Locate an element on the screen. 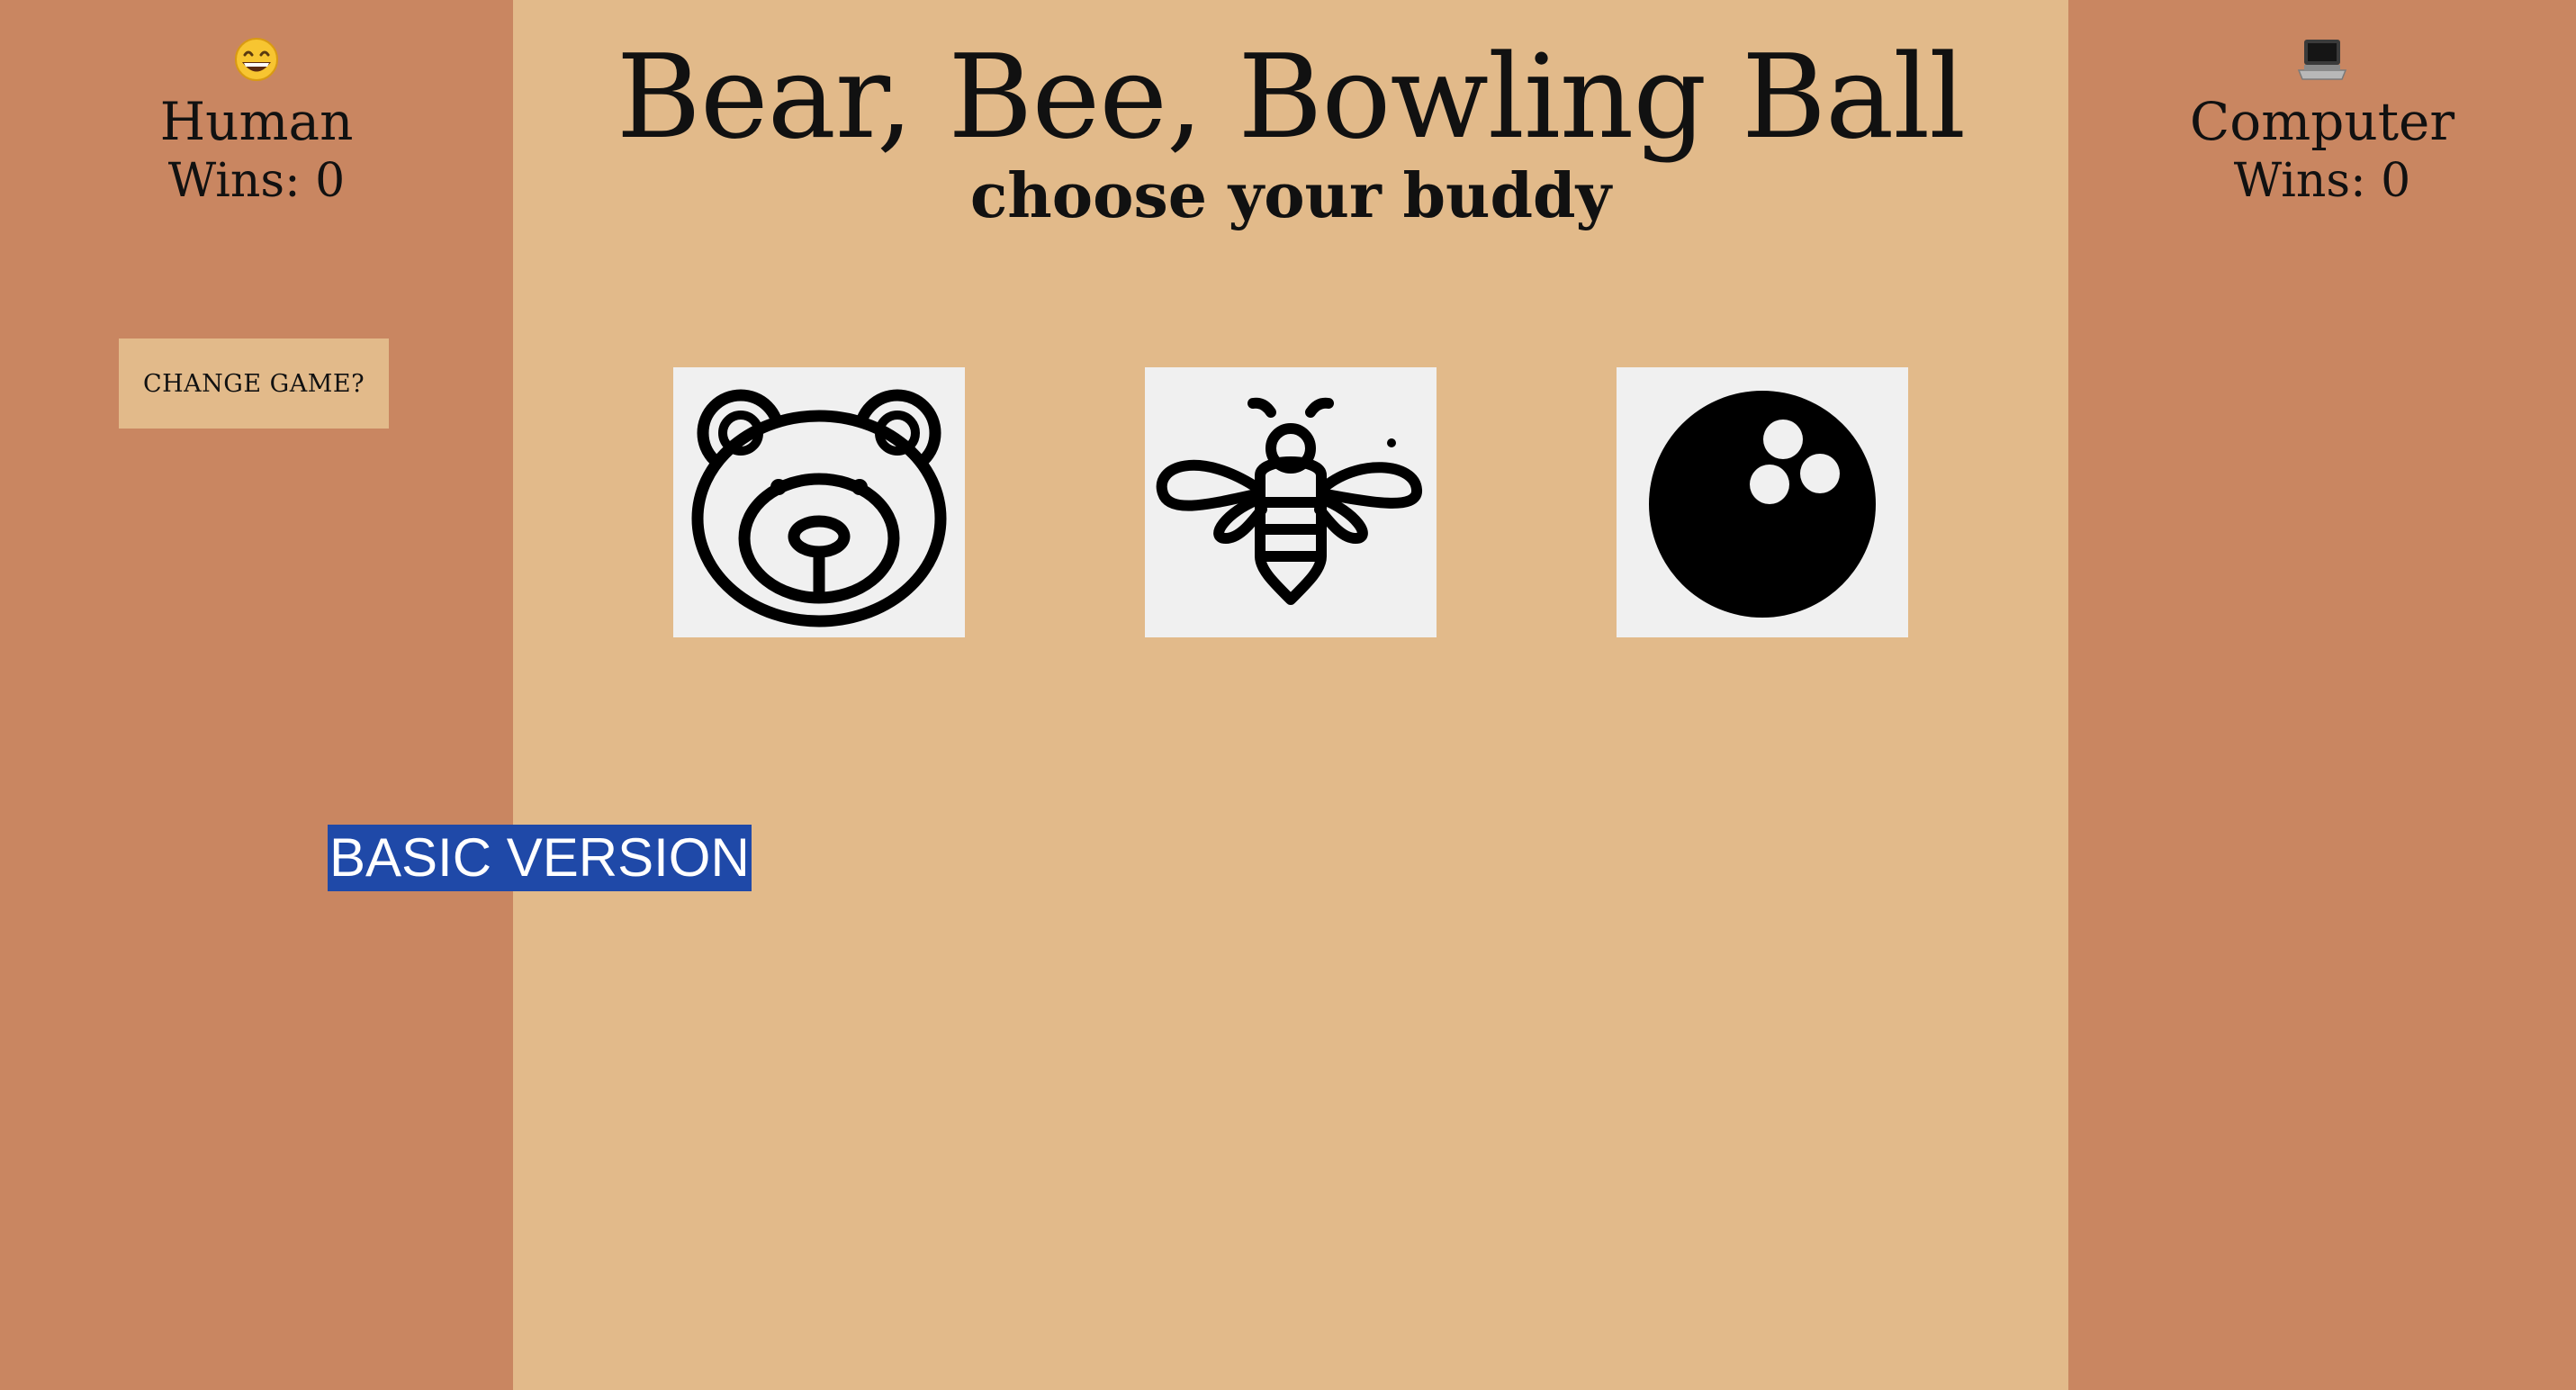  laptop-icon is located at coordinates (2322, 60).